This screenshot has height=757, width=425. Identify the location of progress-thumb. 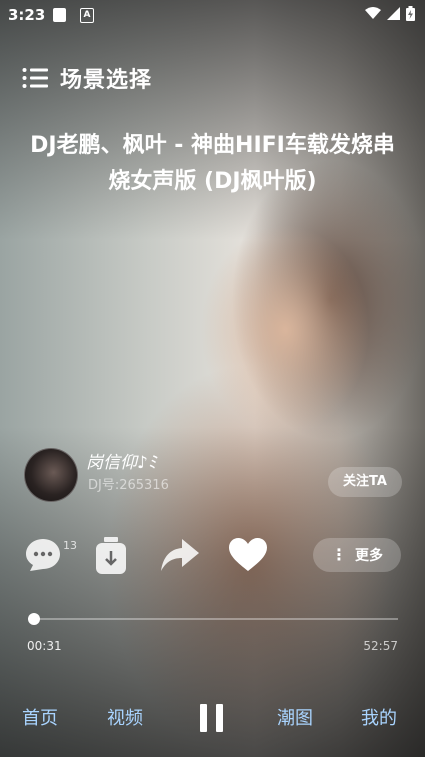
(33, 619).